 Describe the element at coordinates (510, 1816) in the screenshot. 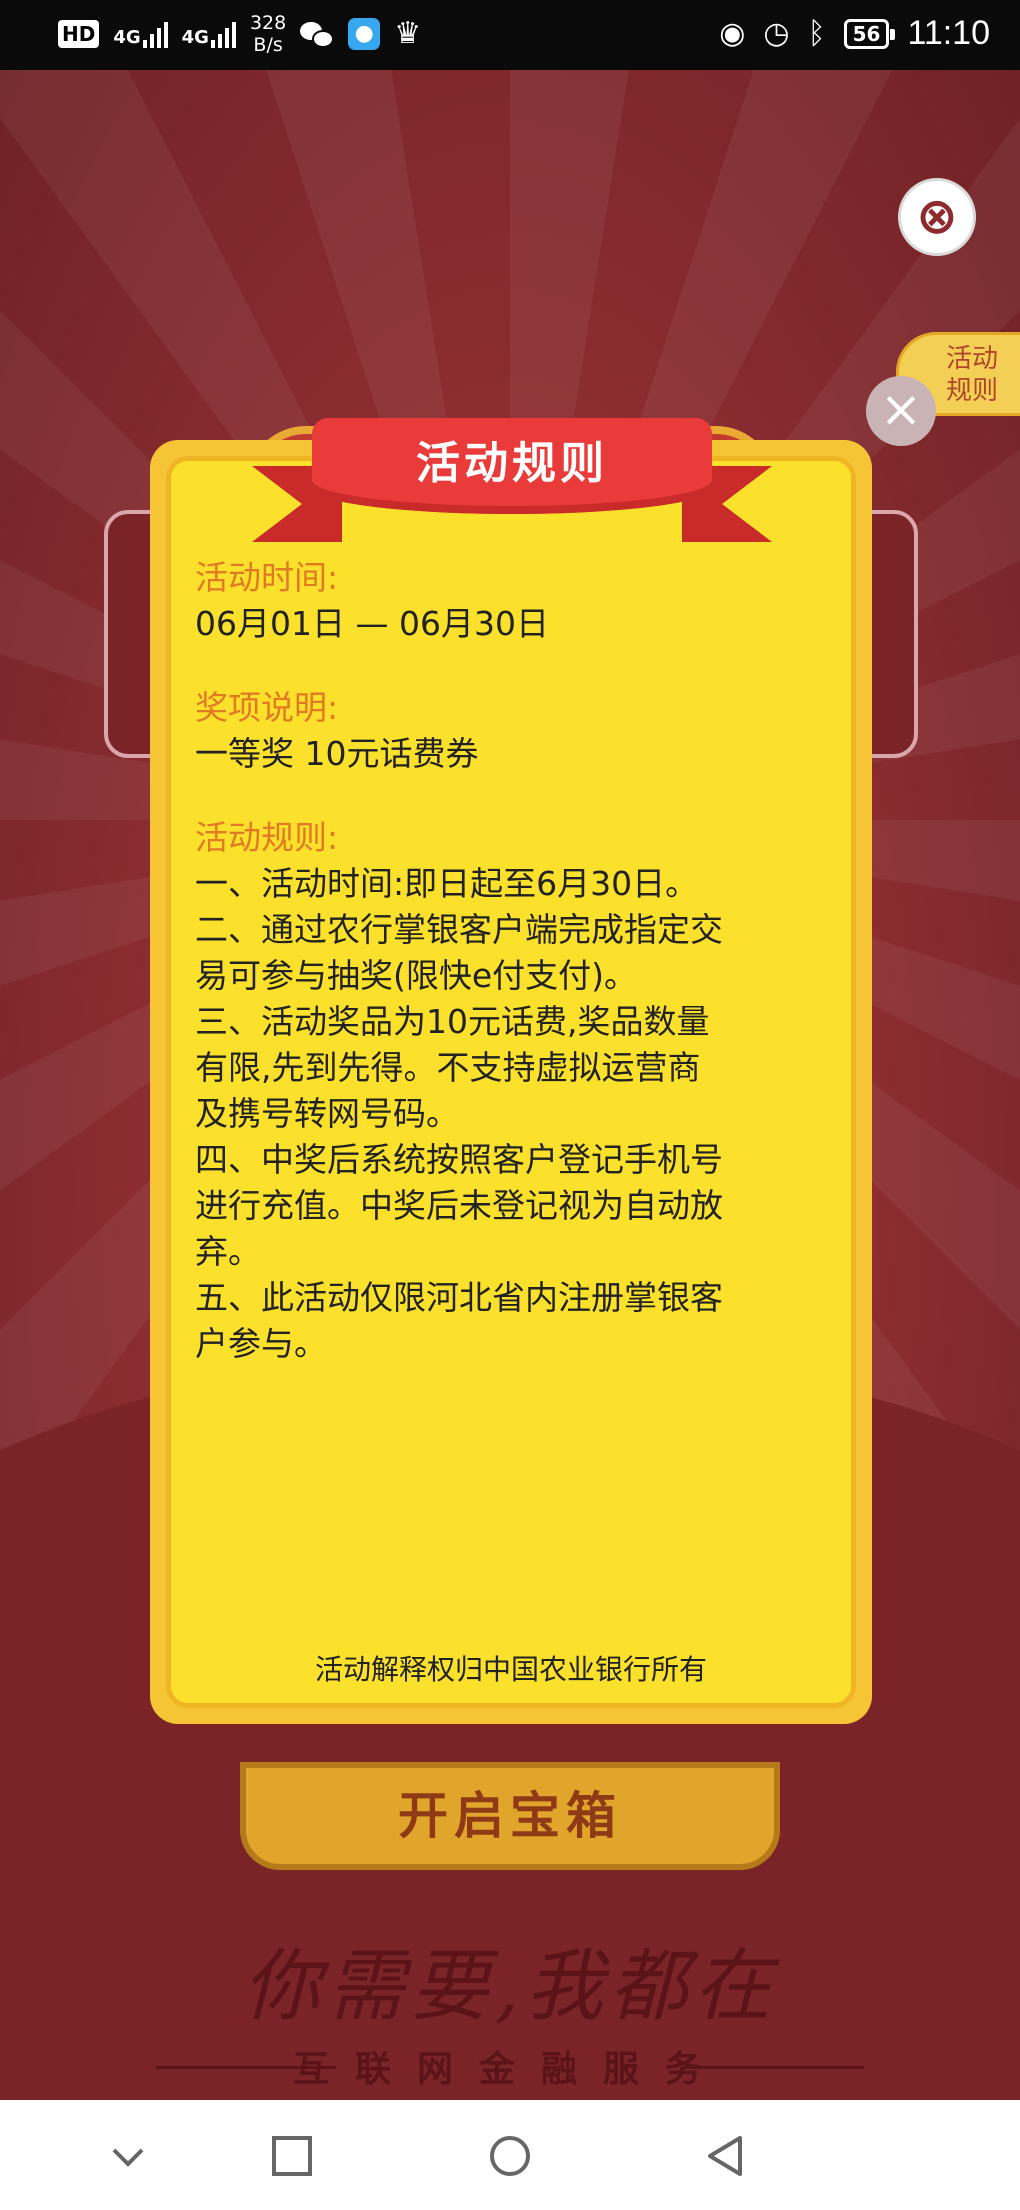

I see `open-chest-button: 开启宝箱` at that location.